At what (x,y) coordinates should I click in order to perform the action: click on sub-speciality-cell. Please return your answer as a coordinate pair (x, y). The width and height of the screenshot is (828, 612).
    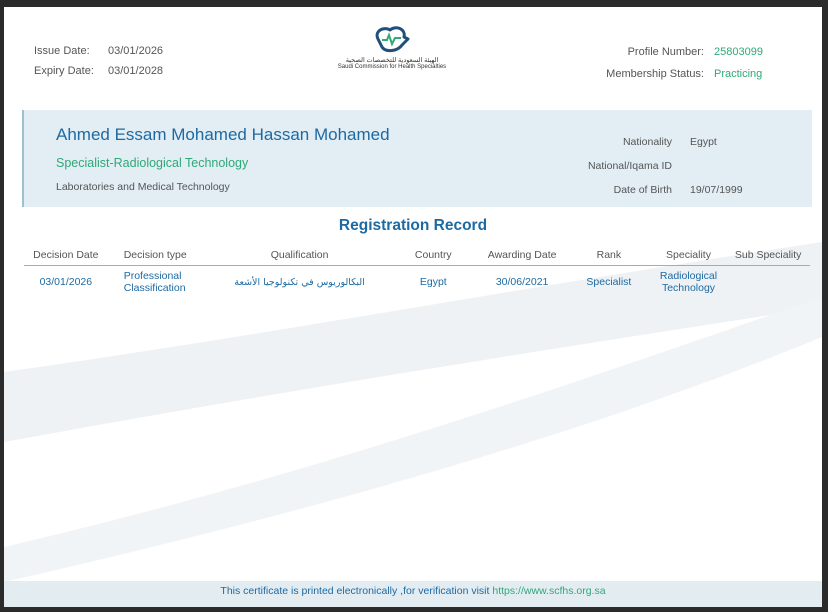
    Looking at the image, I should click on (768, 282).